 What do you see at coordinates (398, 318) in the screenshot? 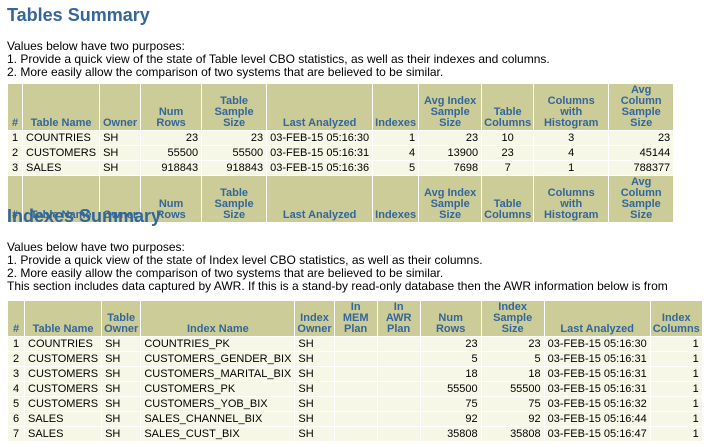
I see `col-header: In AWR Plan` at bounding box center [398, 318].